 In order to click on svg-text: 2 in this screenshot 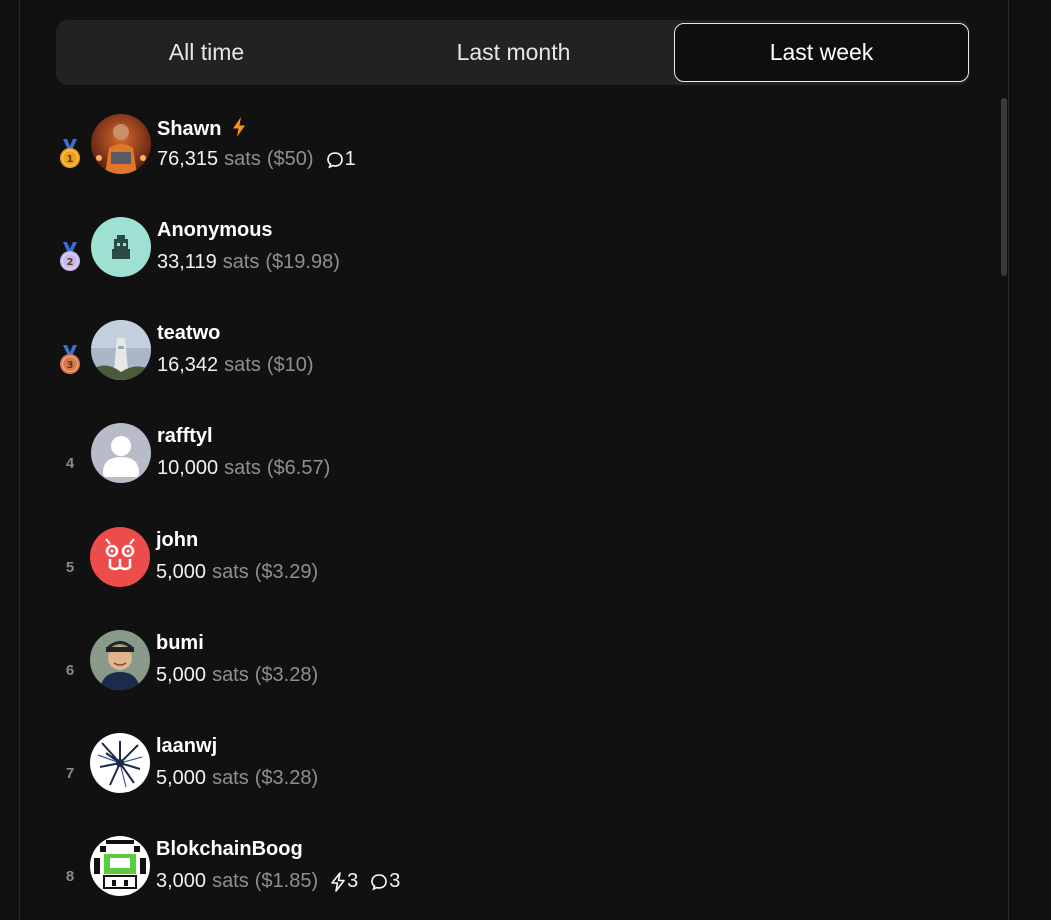, I will do `click(70, 262)`.